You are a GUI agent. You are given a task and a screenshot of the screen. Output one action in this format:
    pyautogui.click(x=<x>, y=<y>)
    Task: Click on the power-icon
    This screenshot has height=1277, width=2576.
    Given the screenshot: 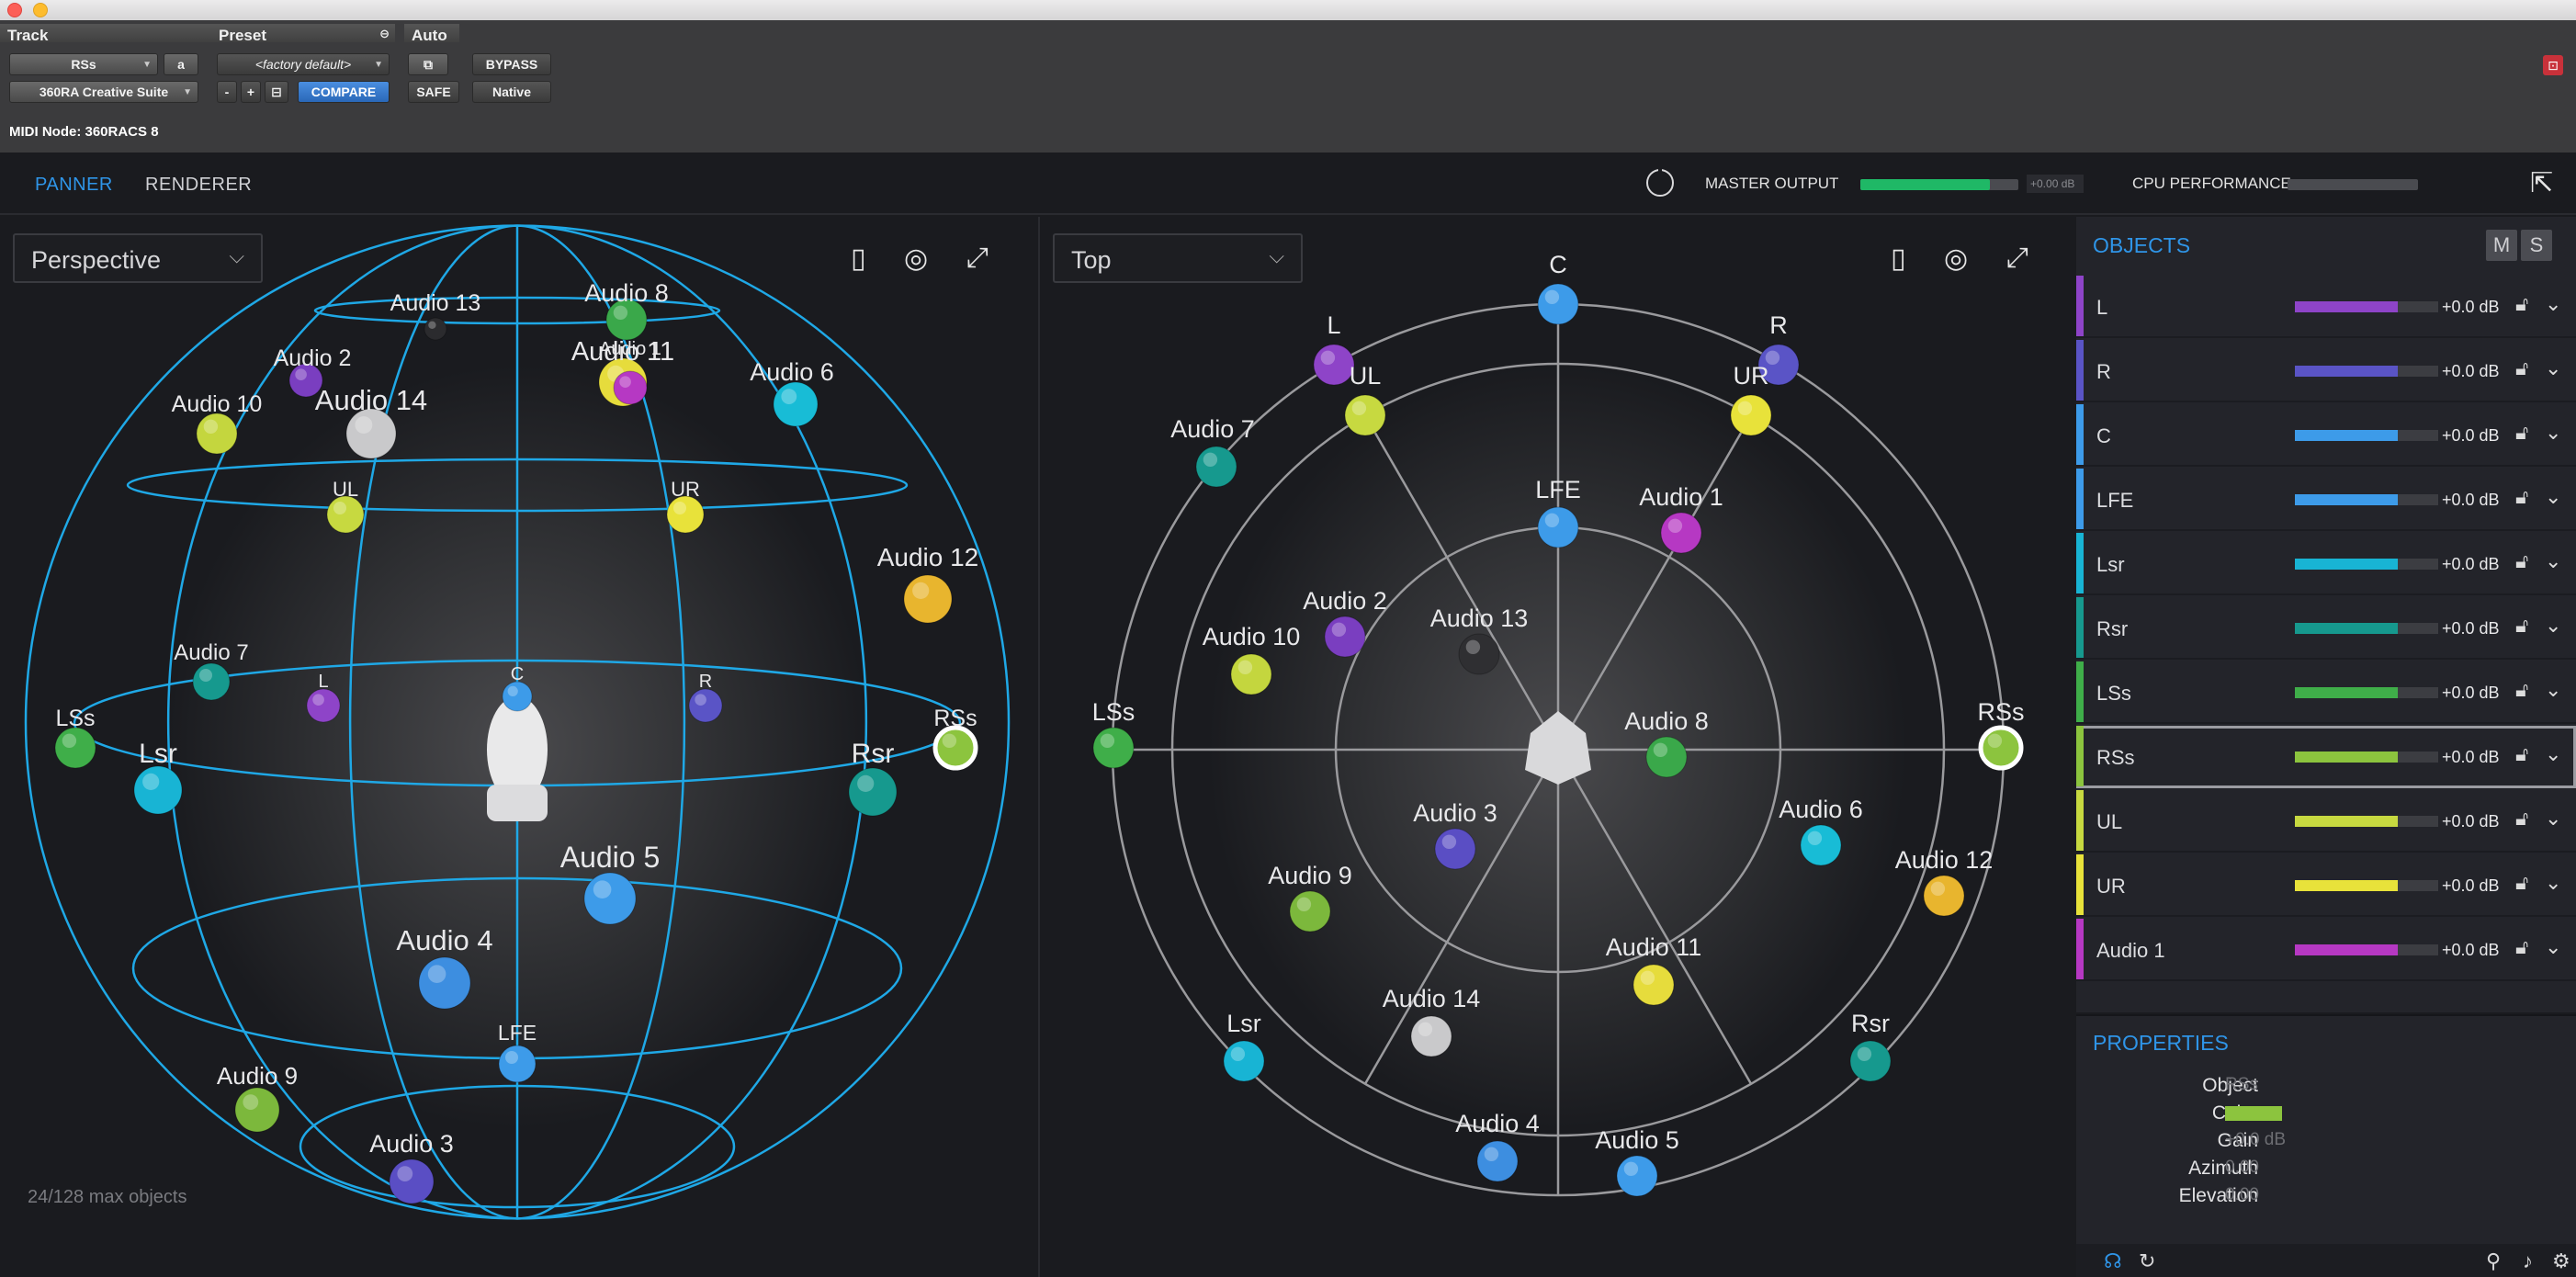 What is the action you would take?
    pyautogui.click(x=1660, y=182)
    